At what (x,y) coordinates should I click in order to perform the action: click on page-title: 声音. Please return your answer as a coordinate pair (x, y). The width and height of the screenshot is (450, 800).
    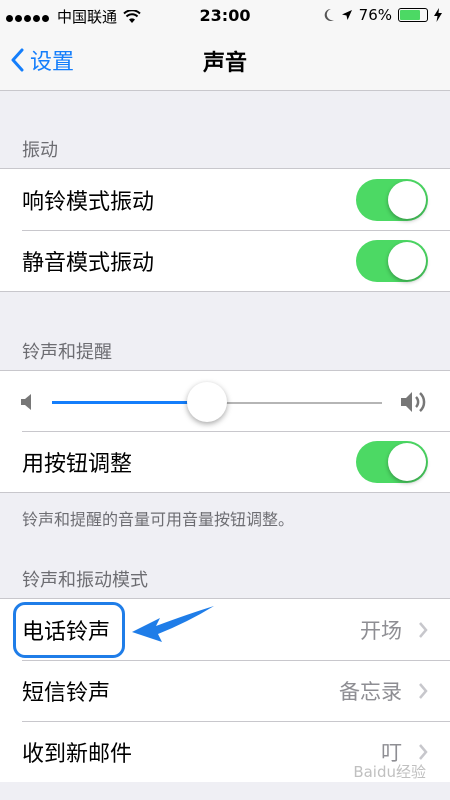
    Looking at the image, I should click on (224, 63).